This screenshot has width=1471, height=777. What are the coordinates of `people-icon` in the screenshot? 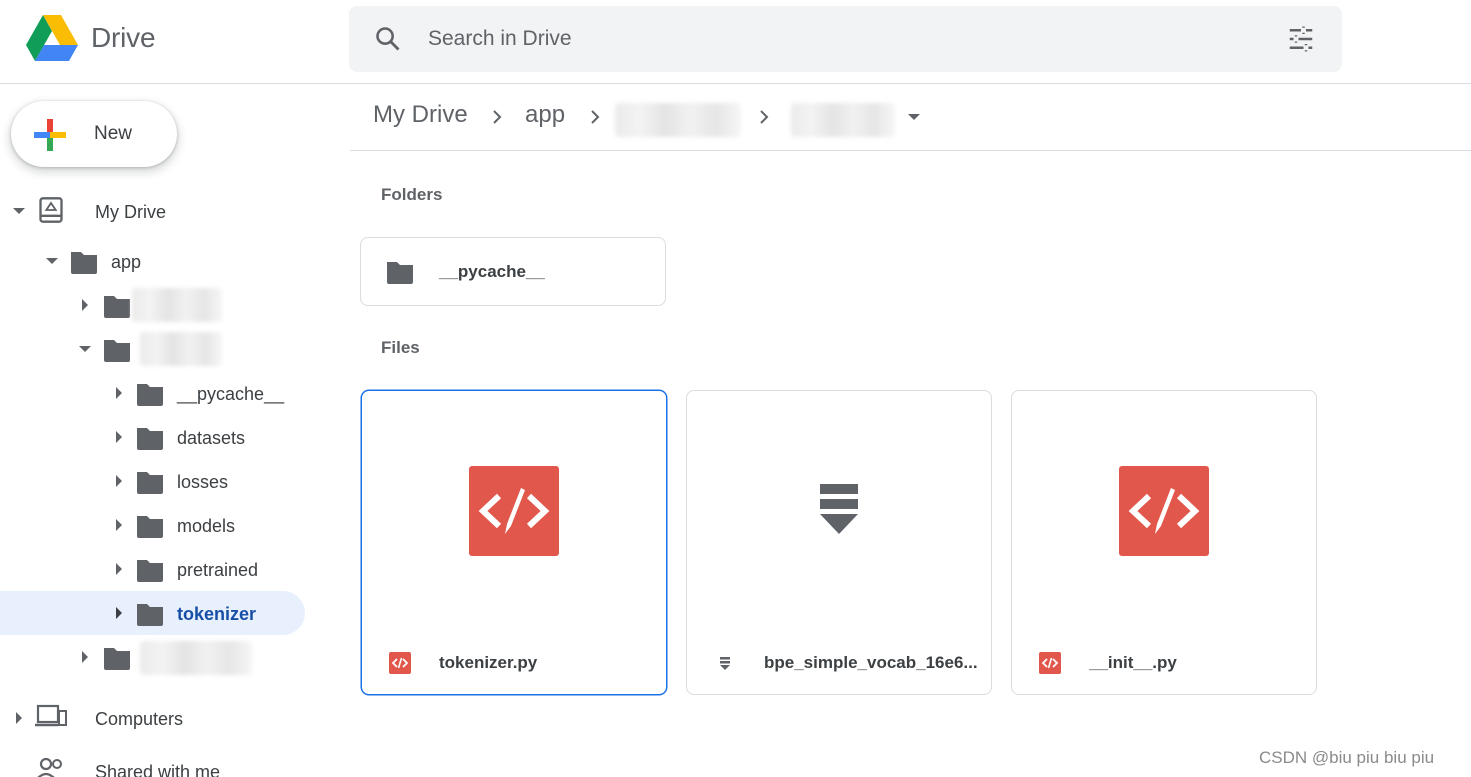 It's located at (49, 767).